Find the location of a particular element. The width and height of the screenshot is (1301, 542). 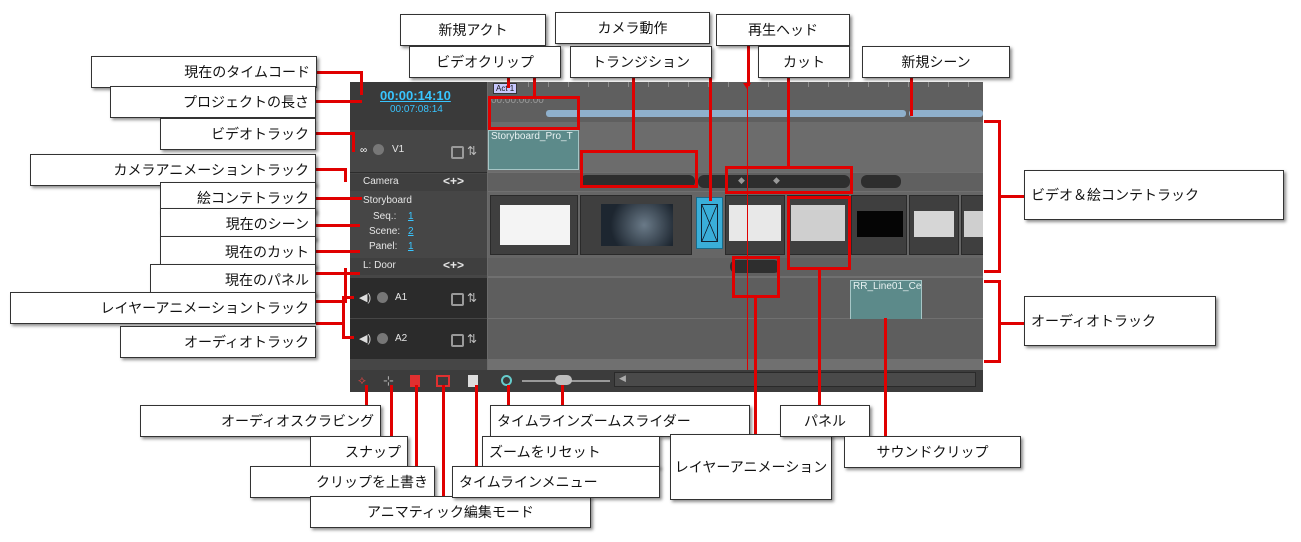

project-length: 00:07:08:14 is located at coordinates (416, 109).